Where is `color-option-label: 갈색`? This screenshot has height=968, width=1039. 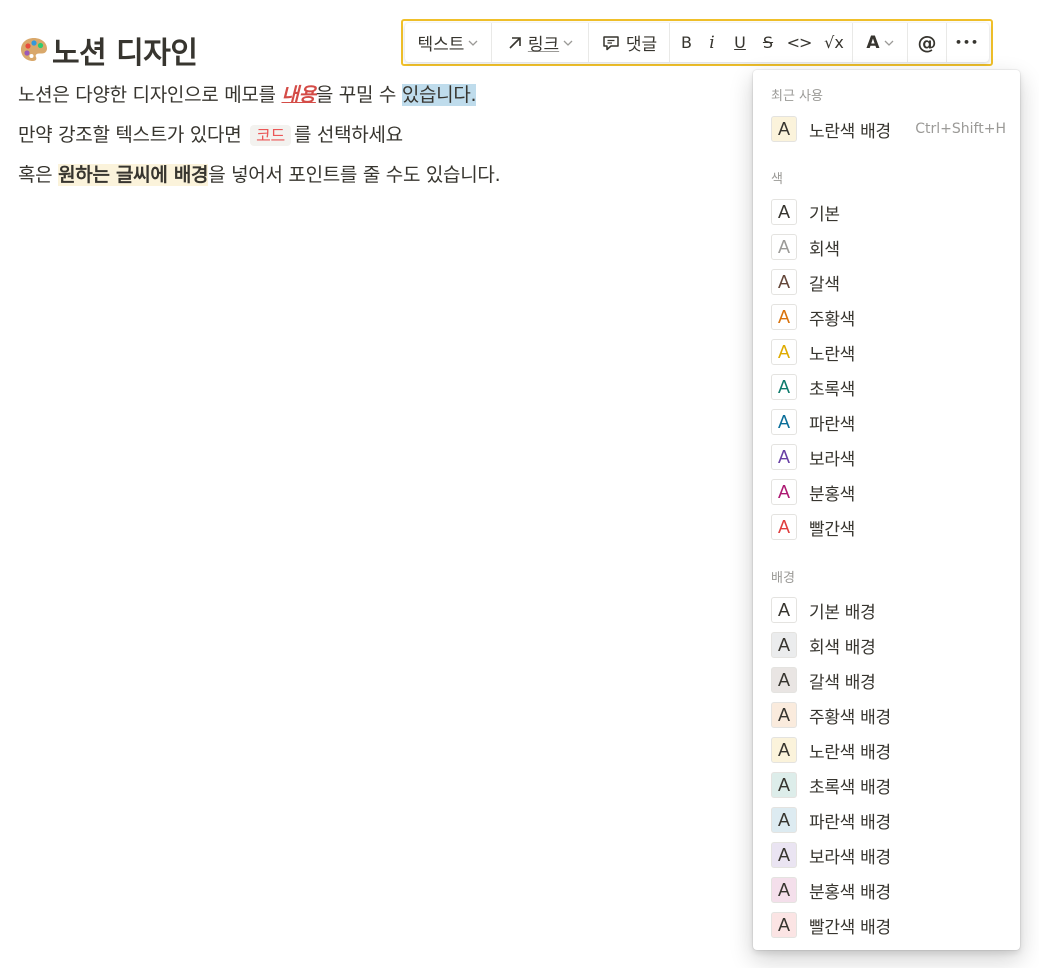 color-option-label: 갈색 is located at coordinates (824, 284).